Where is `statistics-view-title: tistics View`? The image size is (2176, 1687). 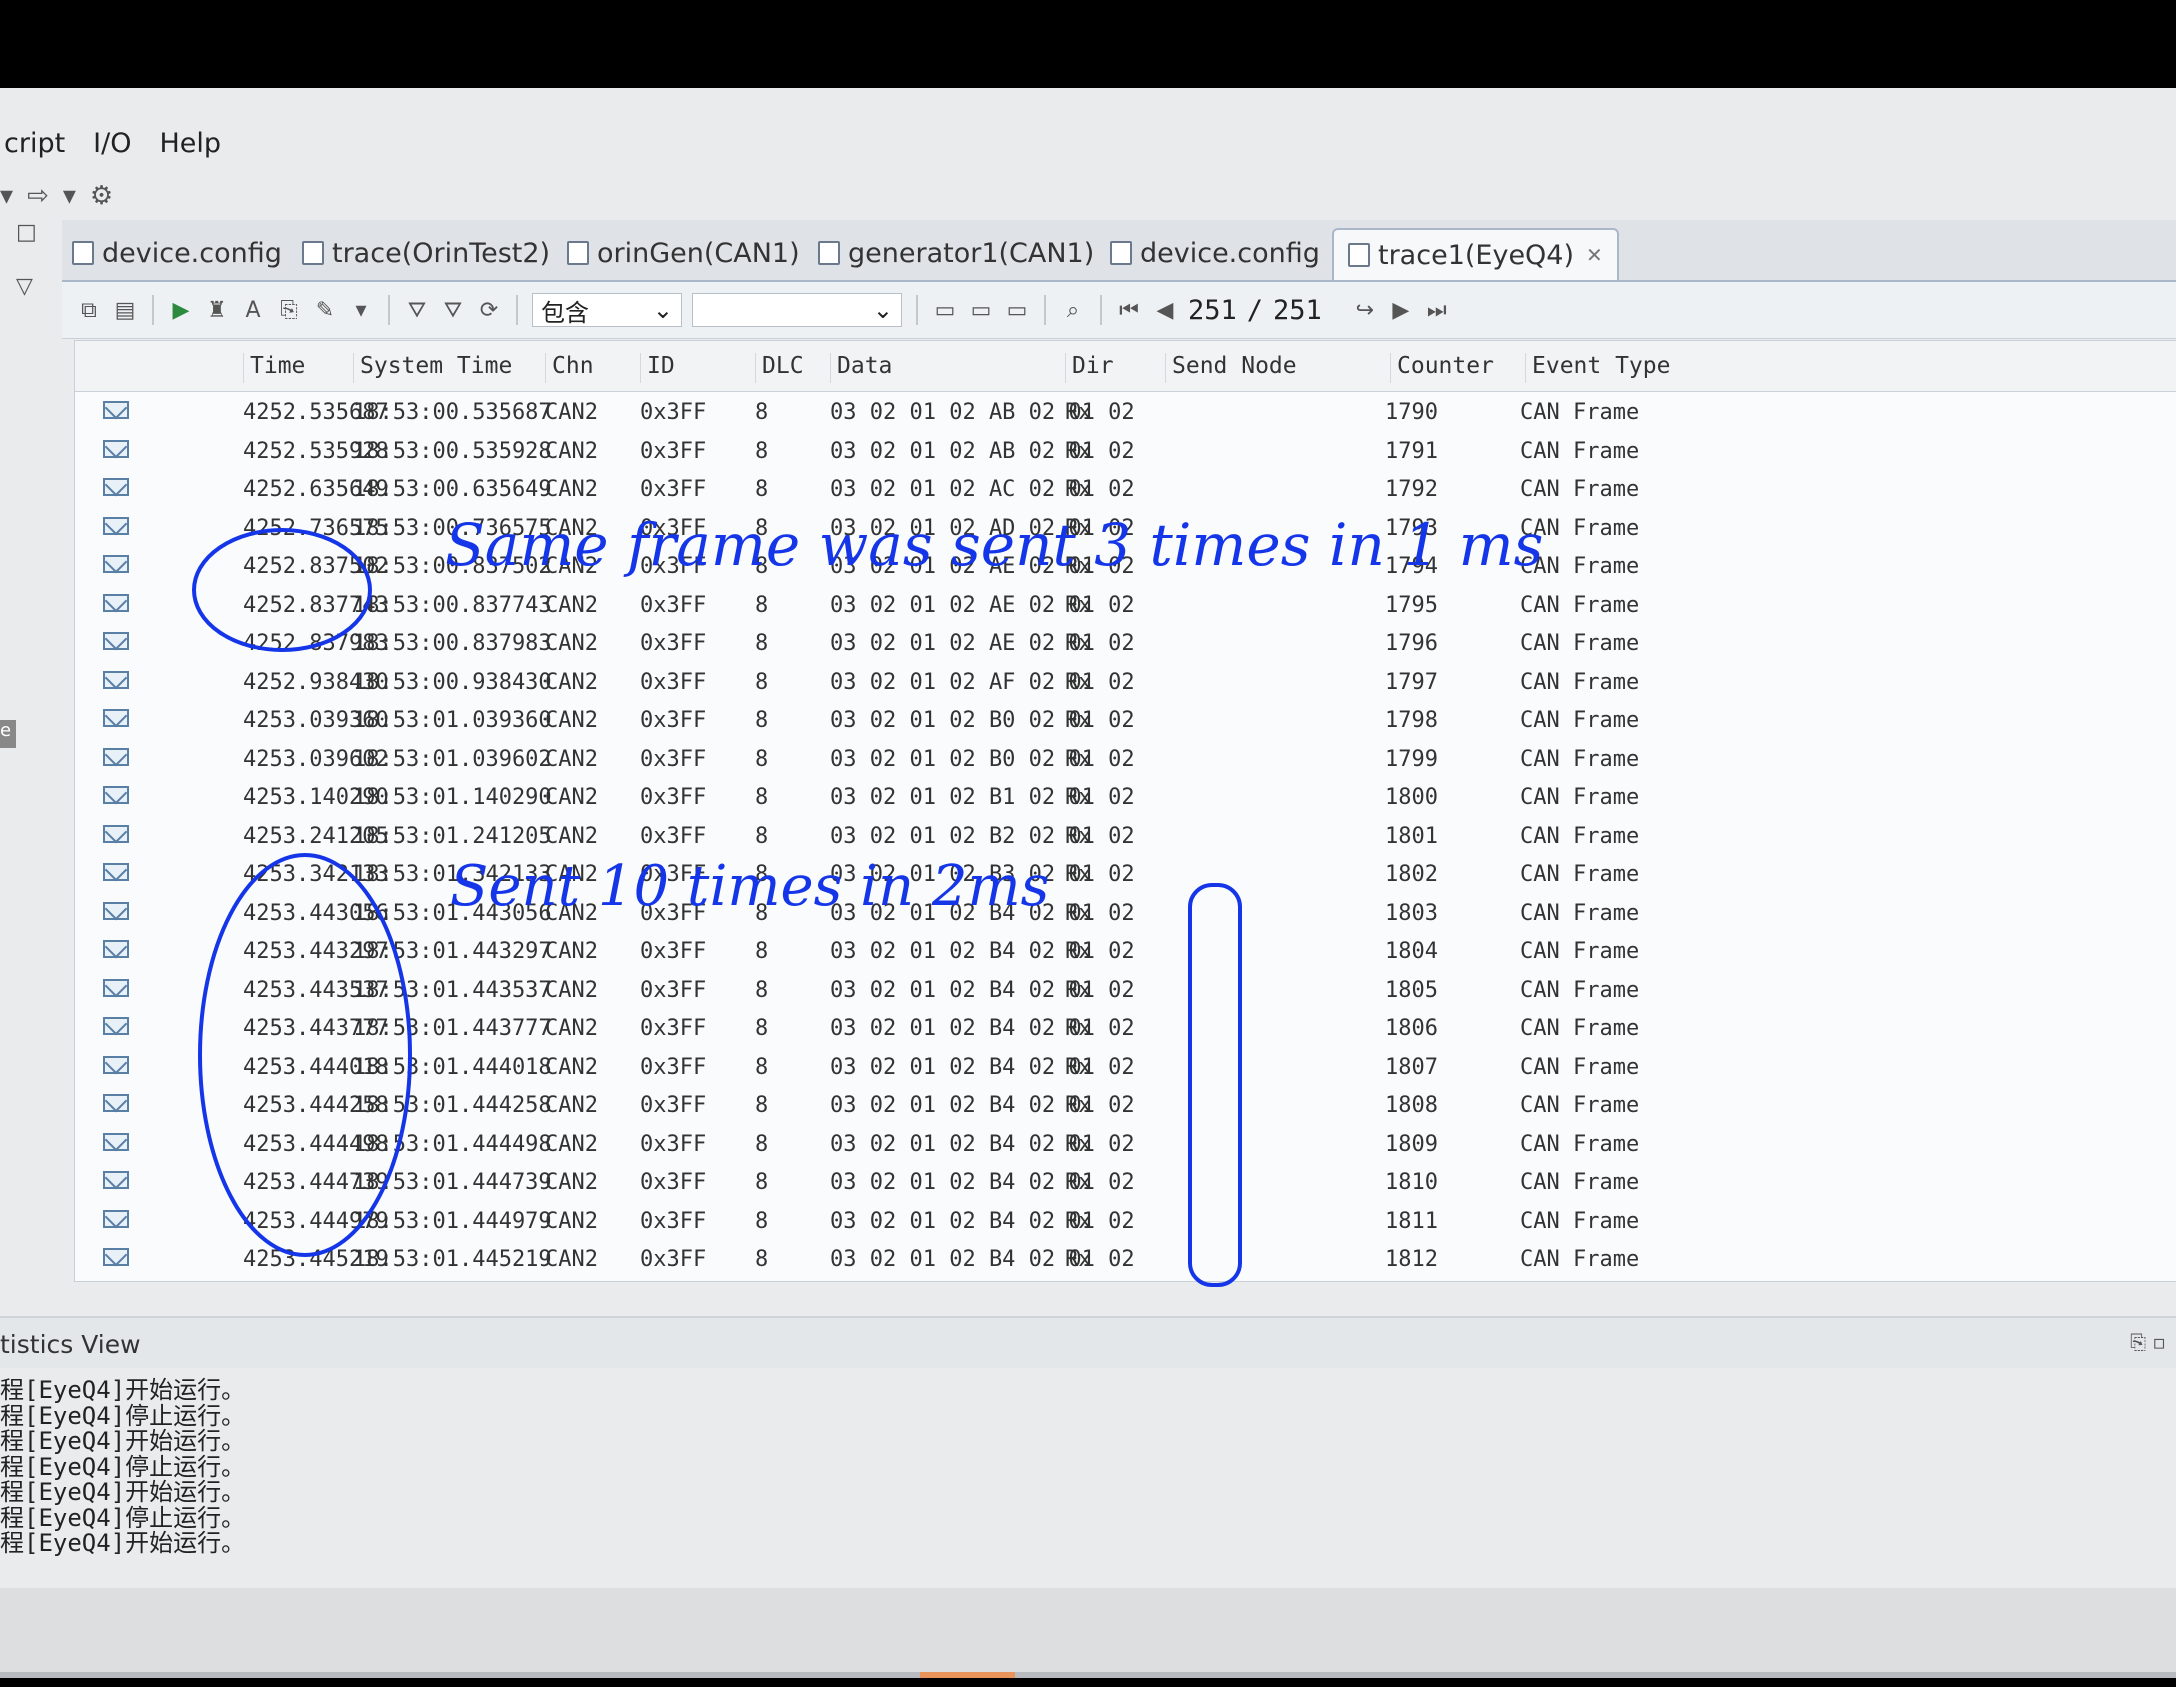
statistics-view-title: tistics View is located at coordinates (70, 1344).